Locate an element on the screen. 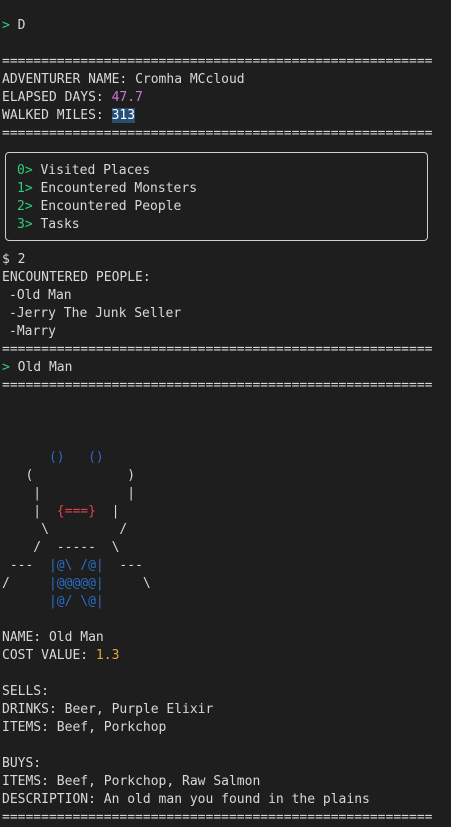 The width and height of the screenshot is (451, 827). menu-label: Encountered People is located at coordinates (111, 206).